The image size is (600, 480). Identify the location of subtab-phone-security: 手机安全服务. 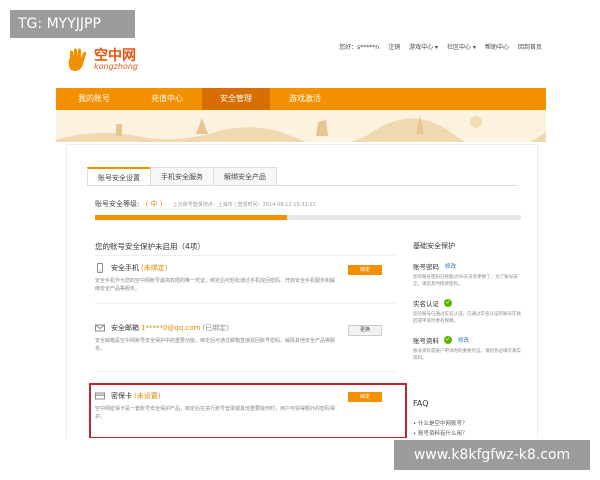
(182, 176).